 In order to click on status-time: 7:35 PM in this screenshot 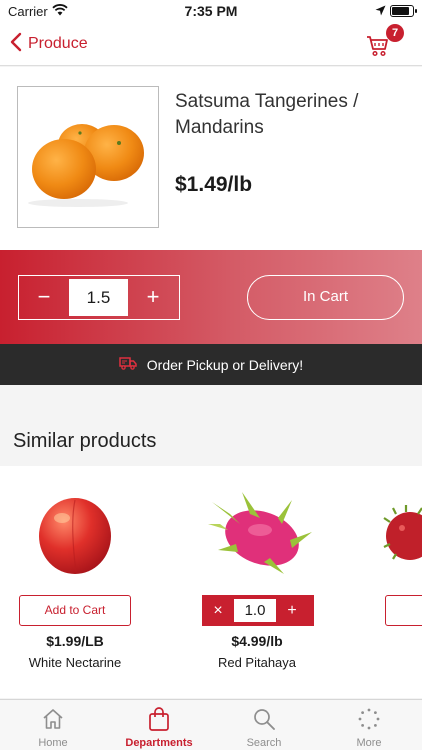, I will do `click(211, 11)`.